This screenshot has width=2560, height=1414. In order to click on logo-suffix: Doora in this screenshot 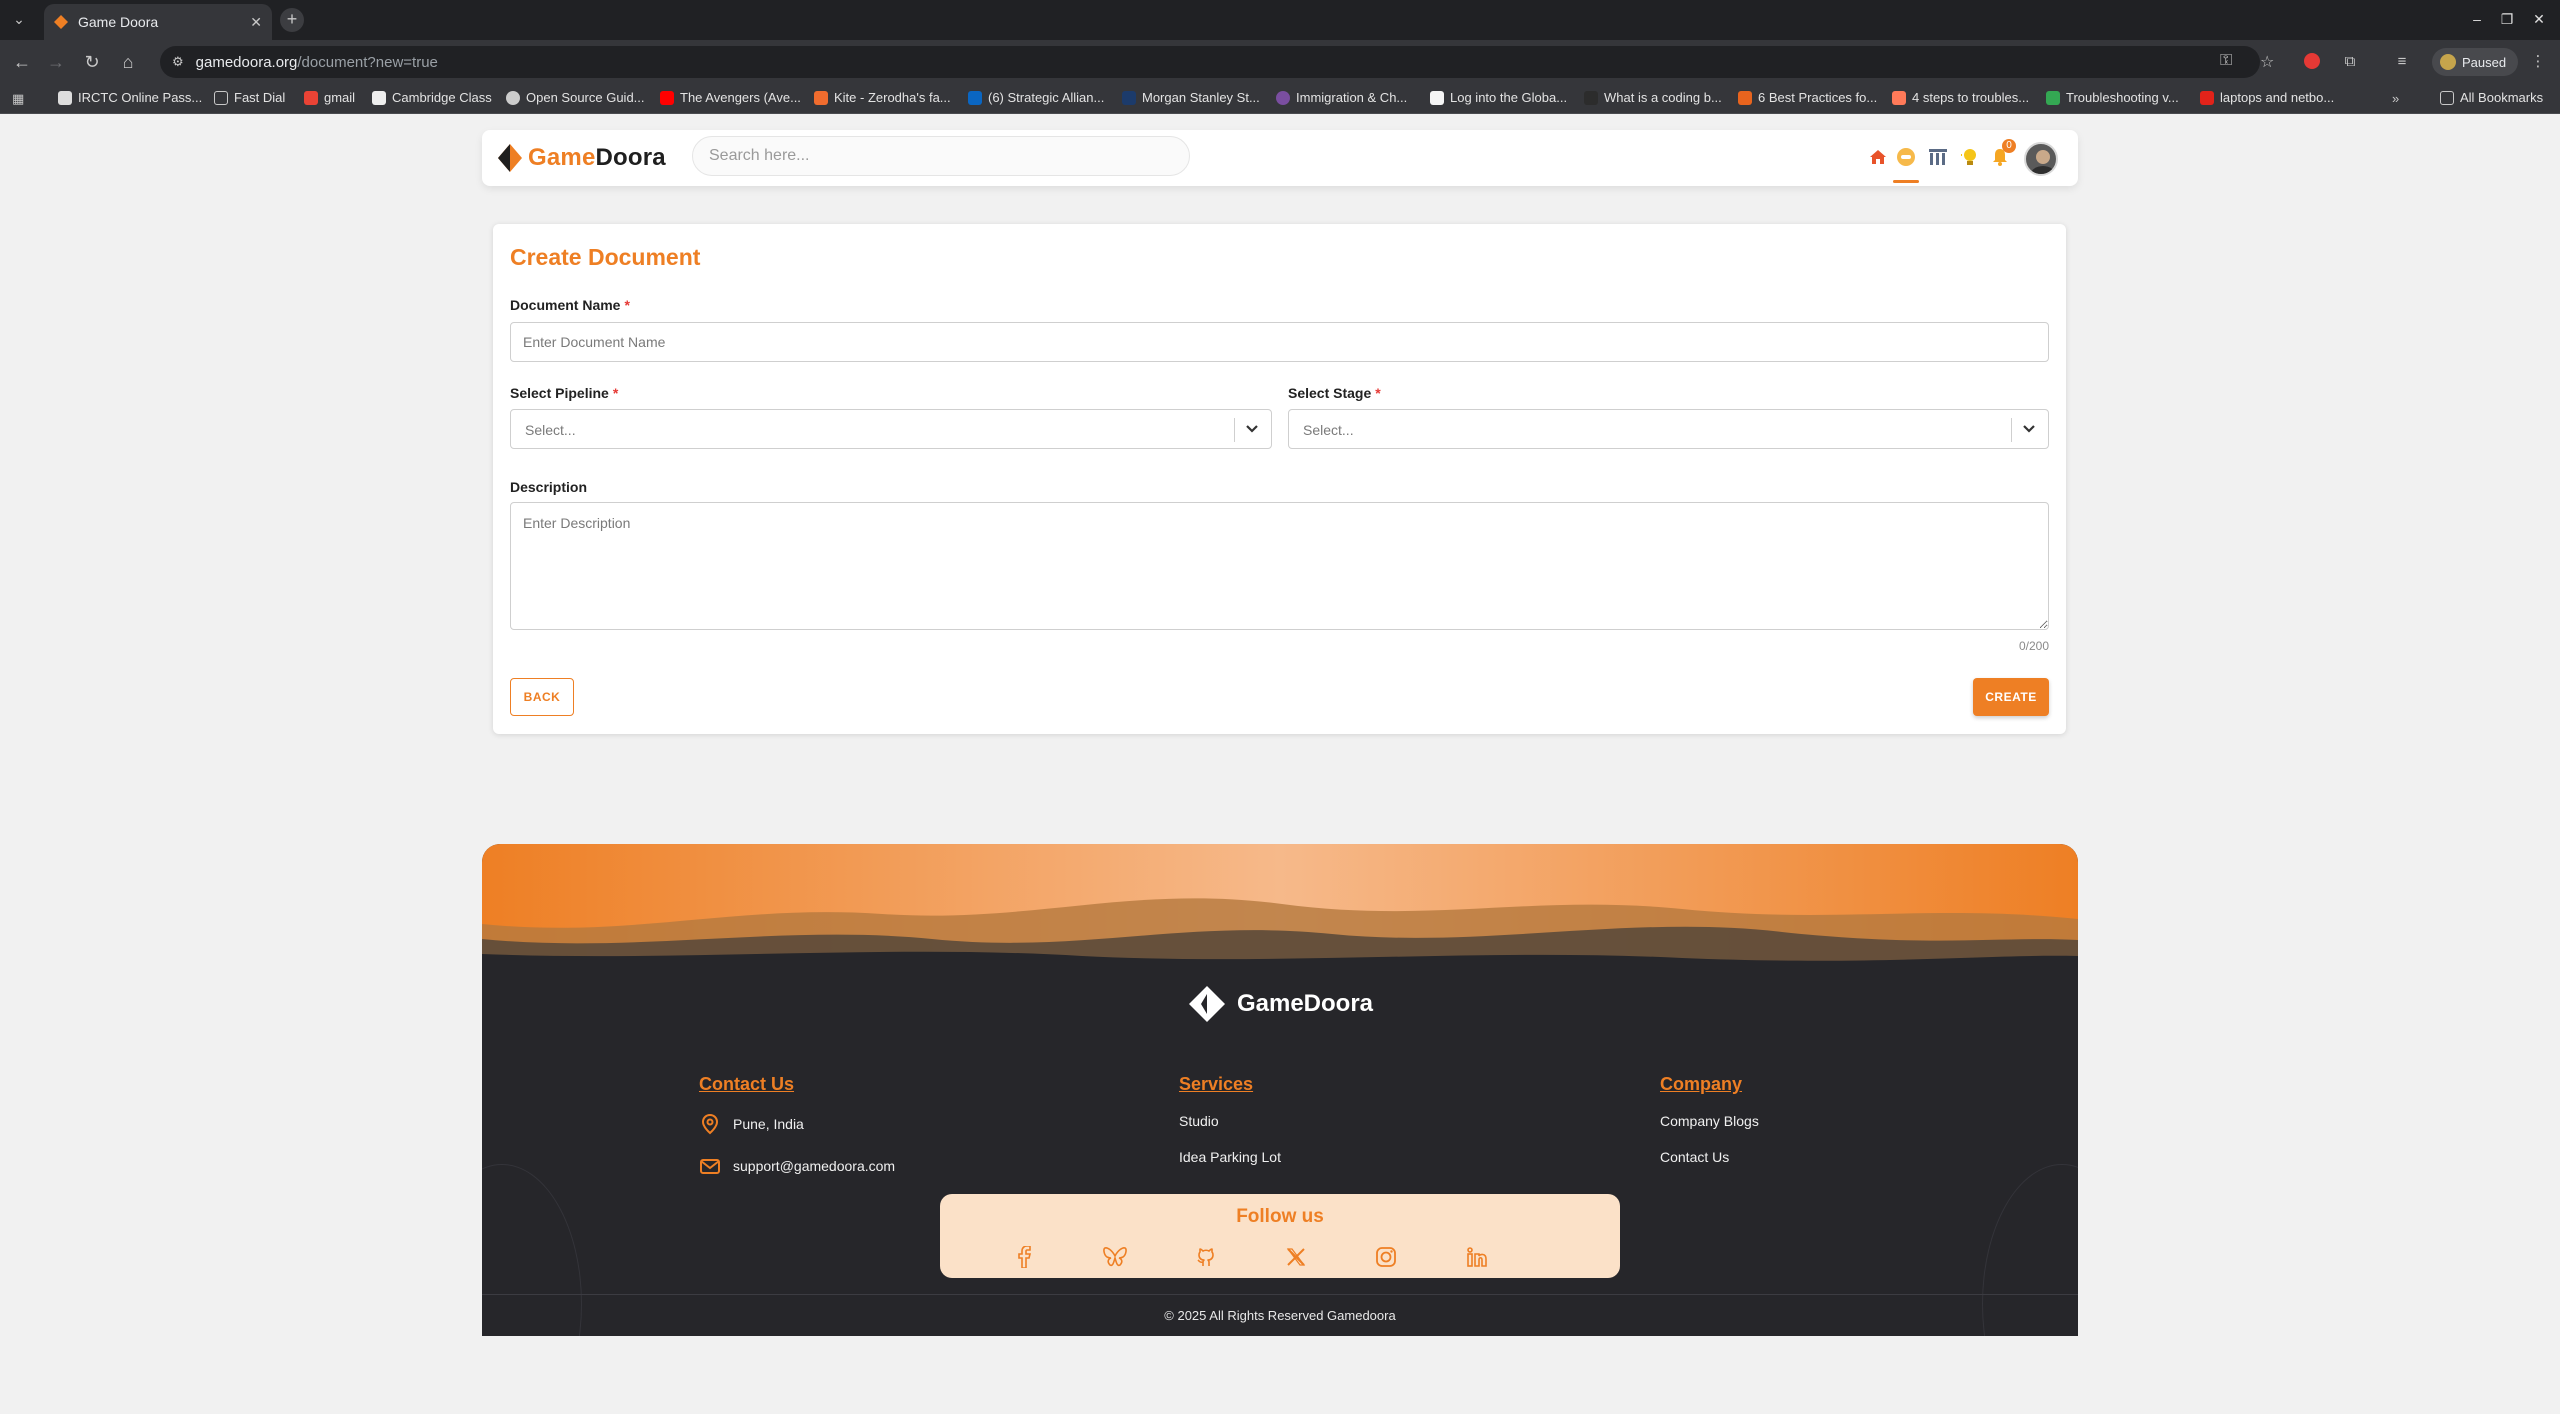, I will do `click(630, 157)`.